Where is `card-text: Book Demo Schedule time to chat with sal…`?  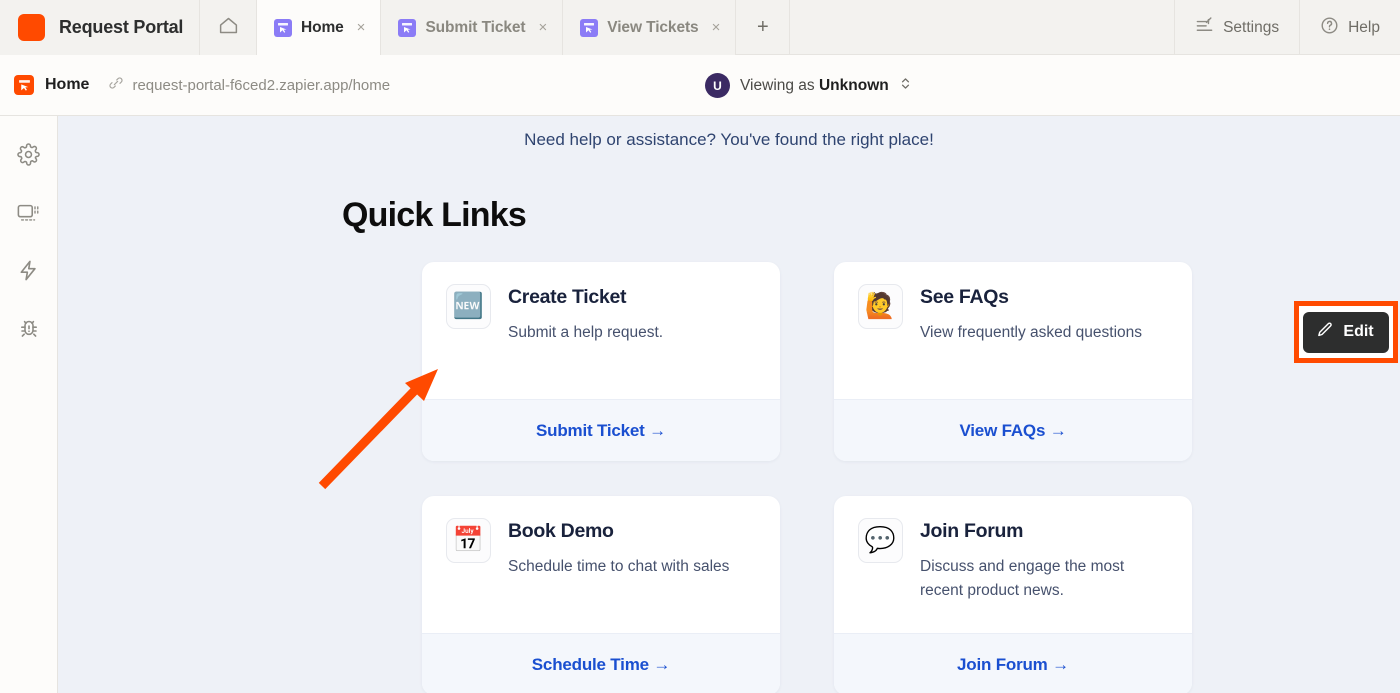 card-text: Book Demo Schedule time to chat with sal… is located at coordinates (618, 565).